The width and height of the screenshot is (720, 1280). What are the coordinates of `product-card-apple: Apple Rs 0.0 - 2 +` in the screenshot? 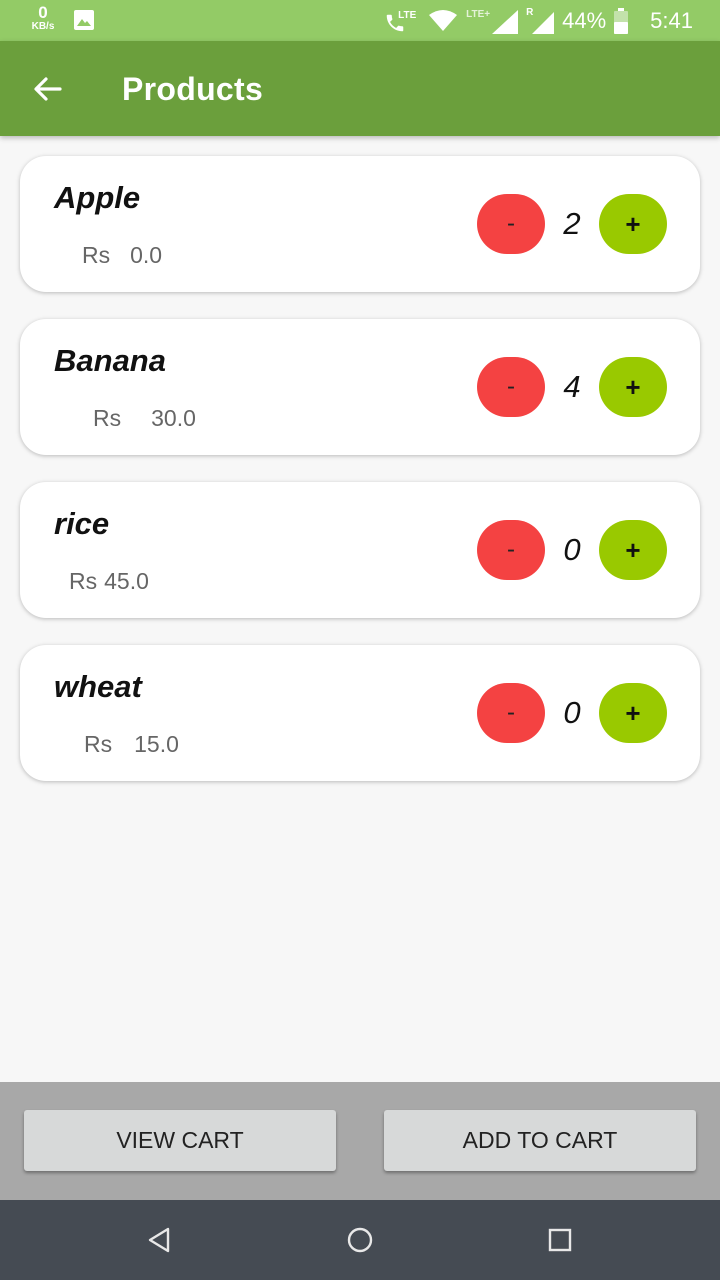 It's located at (360, 224).